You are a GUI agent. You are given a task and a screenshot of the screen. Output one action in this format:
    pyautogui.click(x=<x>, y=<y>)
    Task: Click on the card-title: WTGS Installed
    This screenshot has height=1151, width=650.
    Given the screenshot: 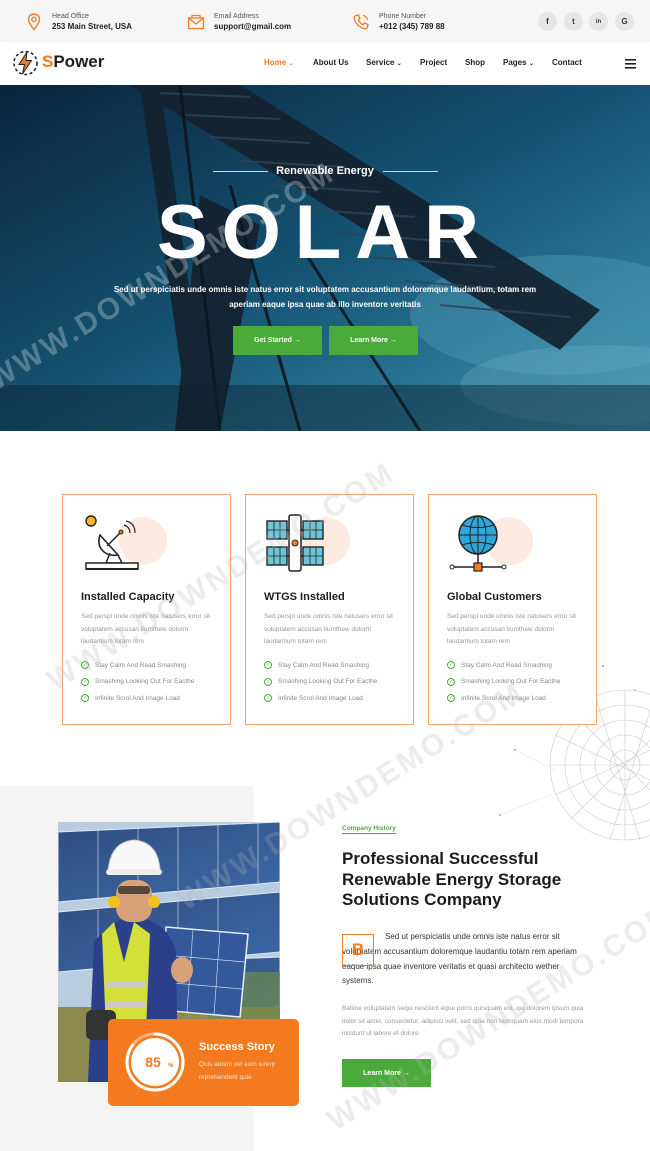 What is the action you would take?
    pyautogui.click(x=304, y=597)
    